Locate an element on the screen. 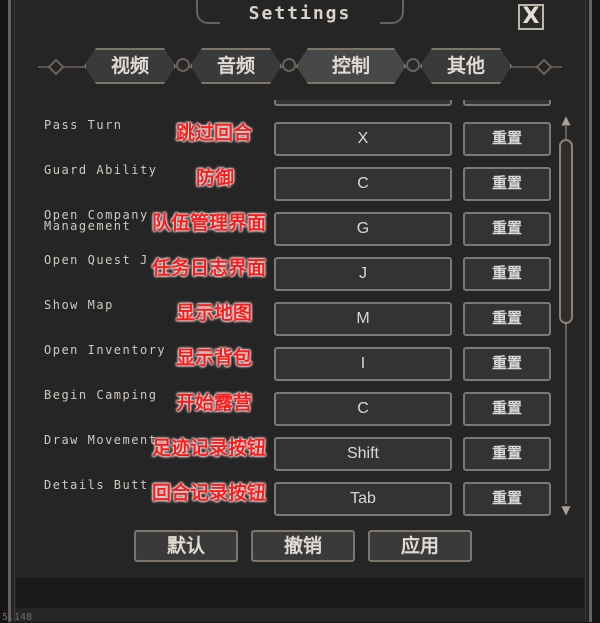 This screenshot has height=623, width=600. window-title: Settings is located at coordinates (300, 13).